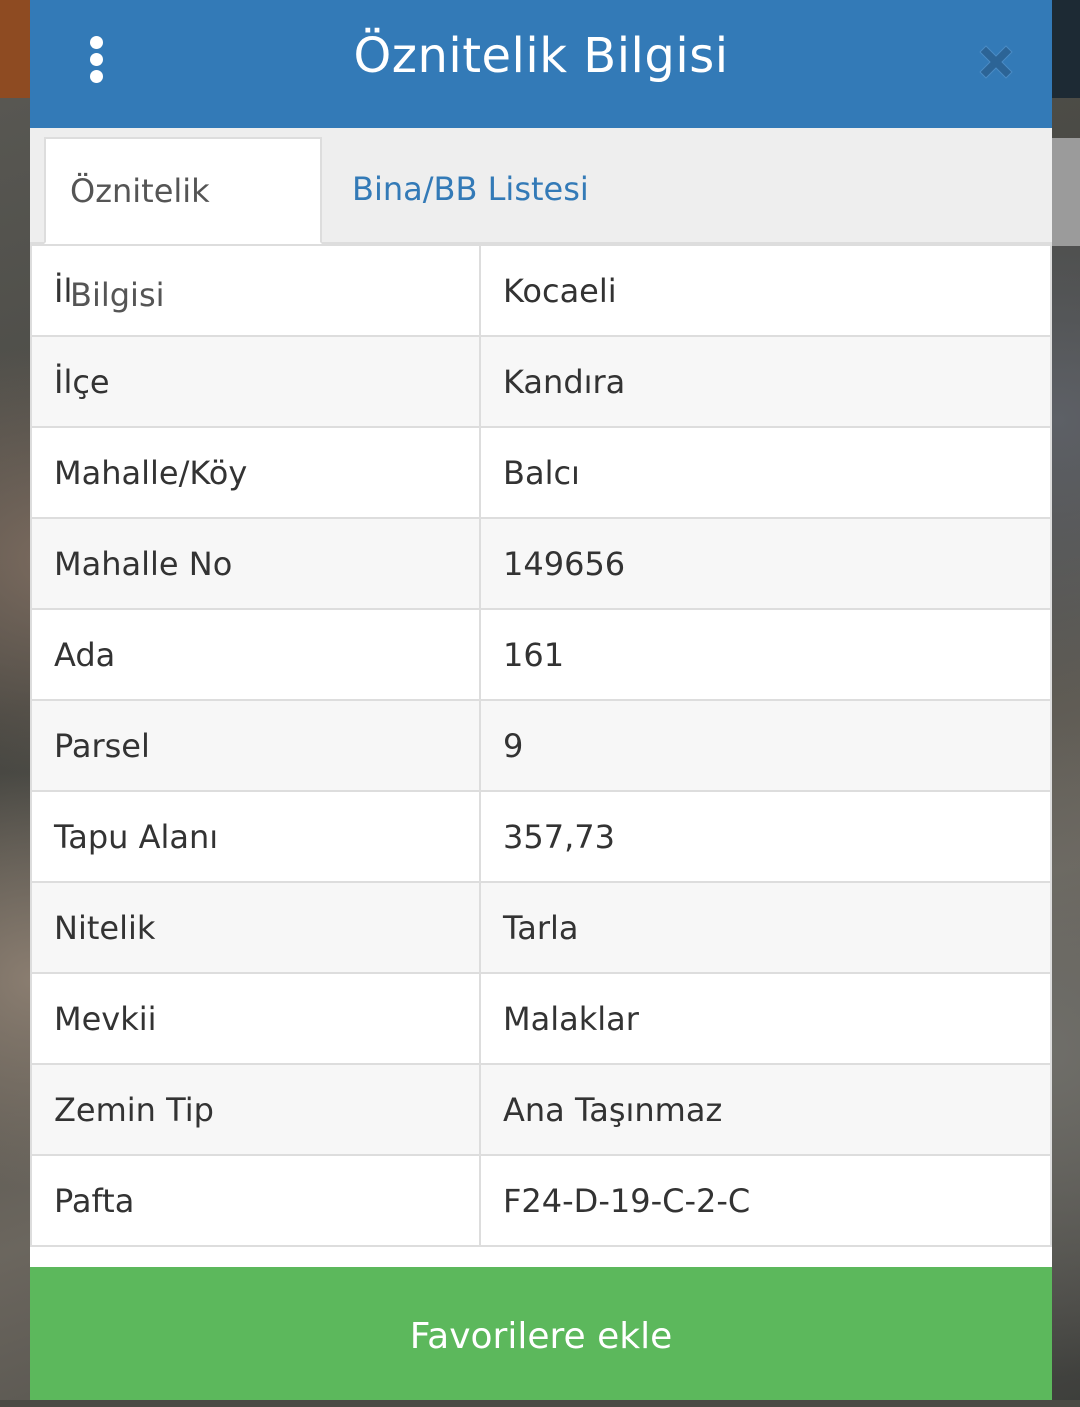  Describe the element at coordinates (1066, 192) in the screenshot. I see `scrollbar-thumb` at that location.